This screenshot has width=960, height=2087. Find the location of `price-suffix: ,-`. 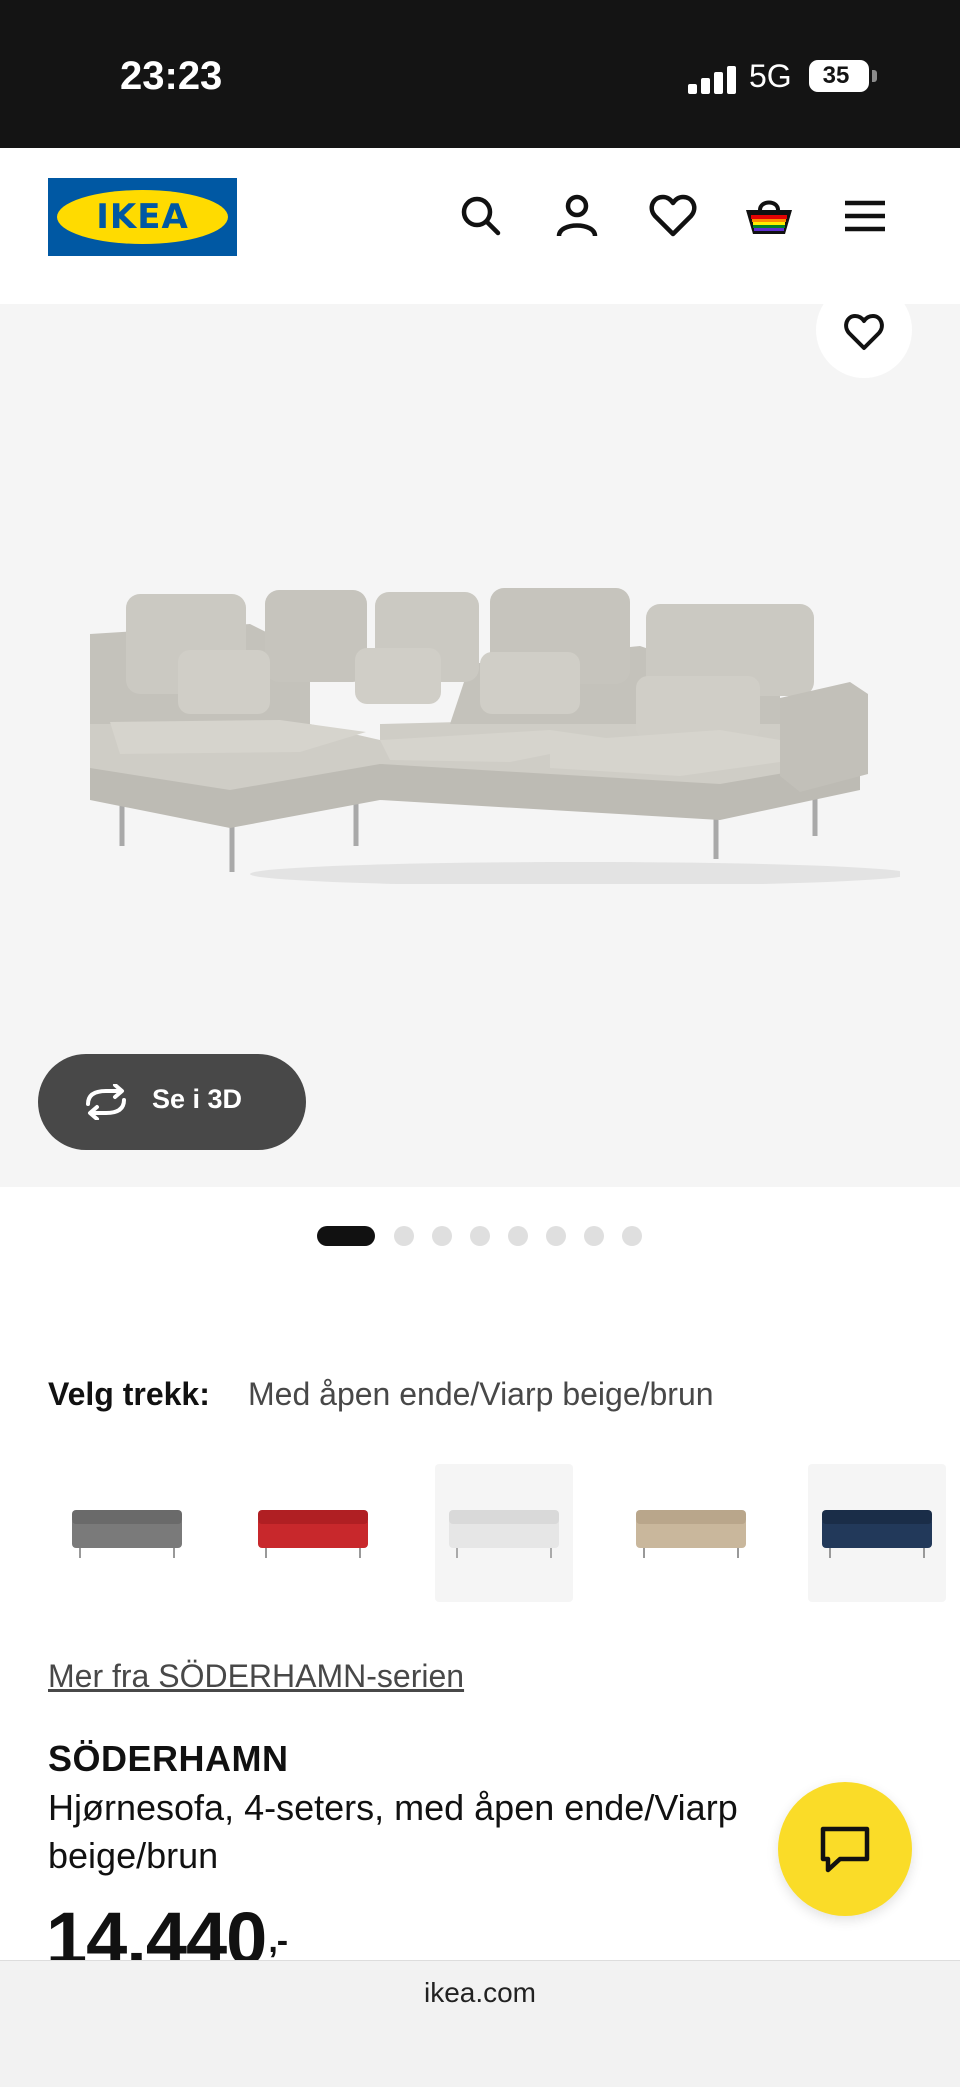

price-suffix: ,- is located at coordinates (278, 1941).